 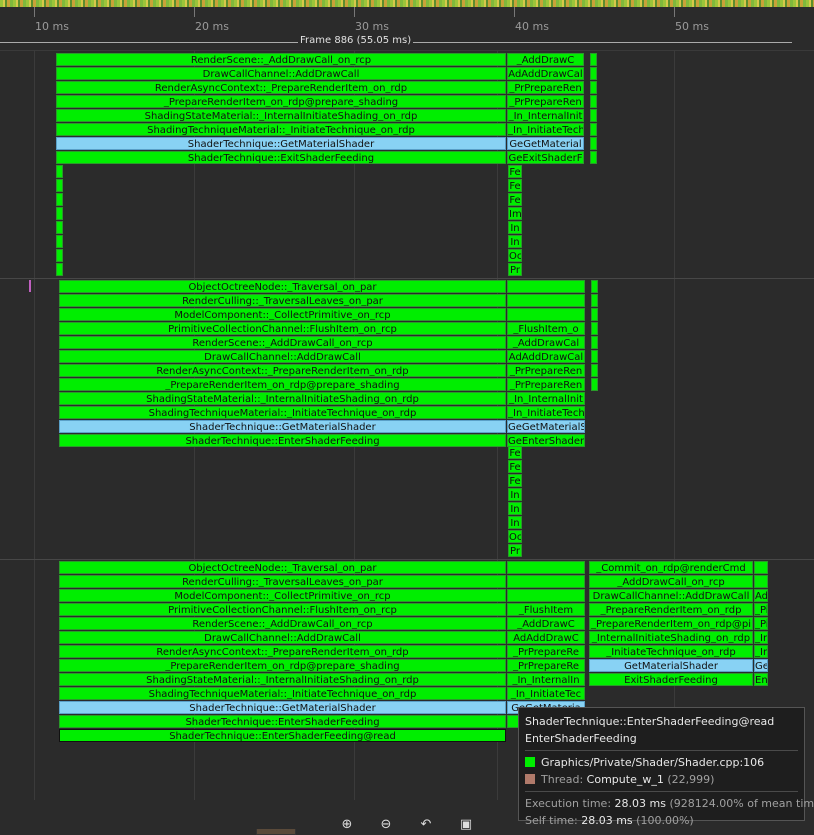 What do you see at coordinates (515, 550) in the screenshot?
I see `zone-bar: Pr` at bounding box center [515, 550].